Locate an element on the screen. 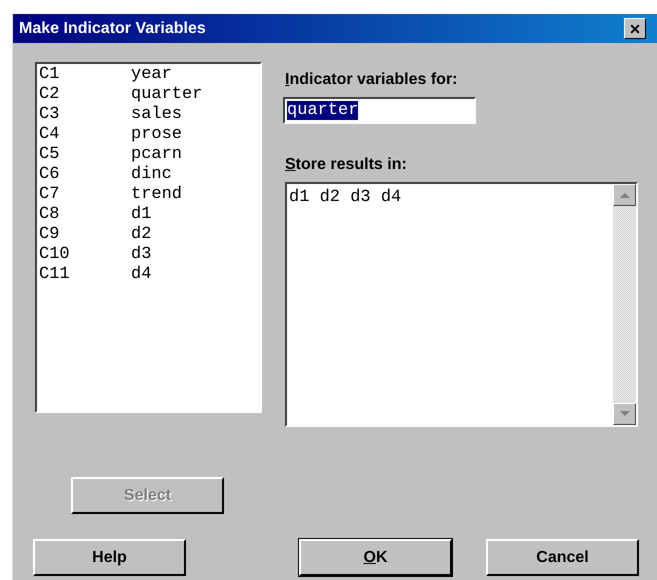  field-label: Store results in: is located at coordinates (346, 165).